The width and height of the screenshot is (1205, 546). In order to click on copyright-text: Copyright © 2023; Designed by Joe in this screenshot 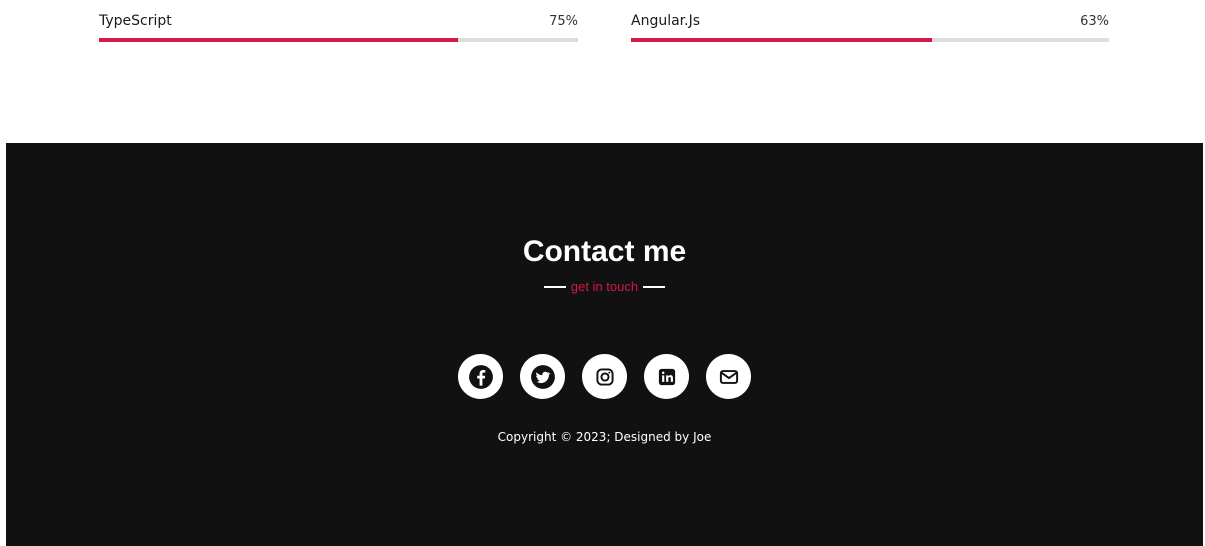, I will do `click(604, 437)`.